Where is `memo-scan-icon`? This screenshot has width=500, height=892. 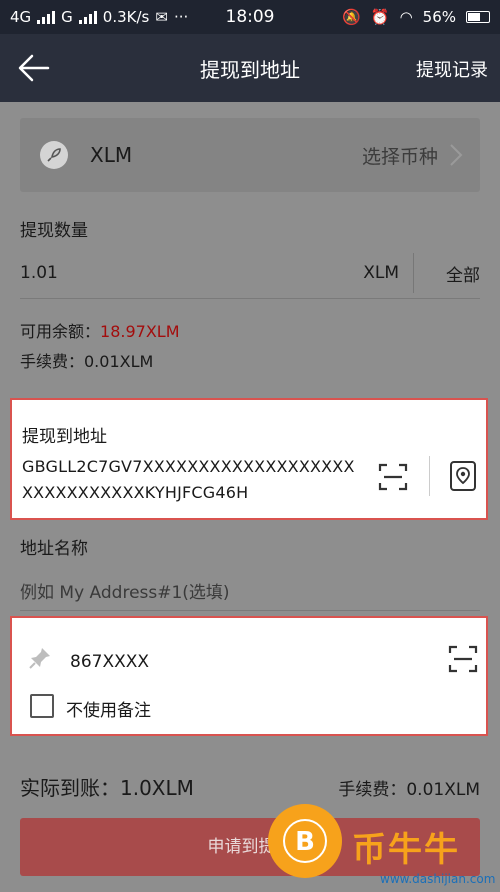
memo-scan-icon is located at coordinates (463, 659).